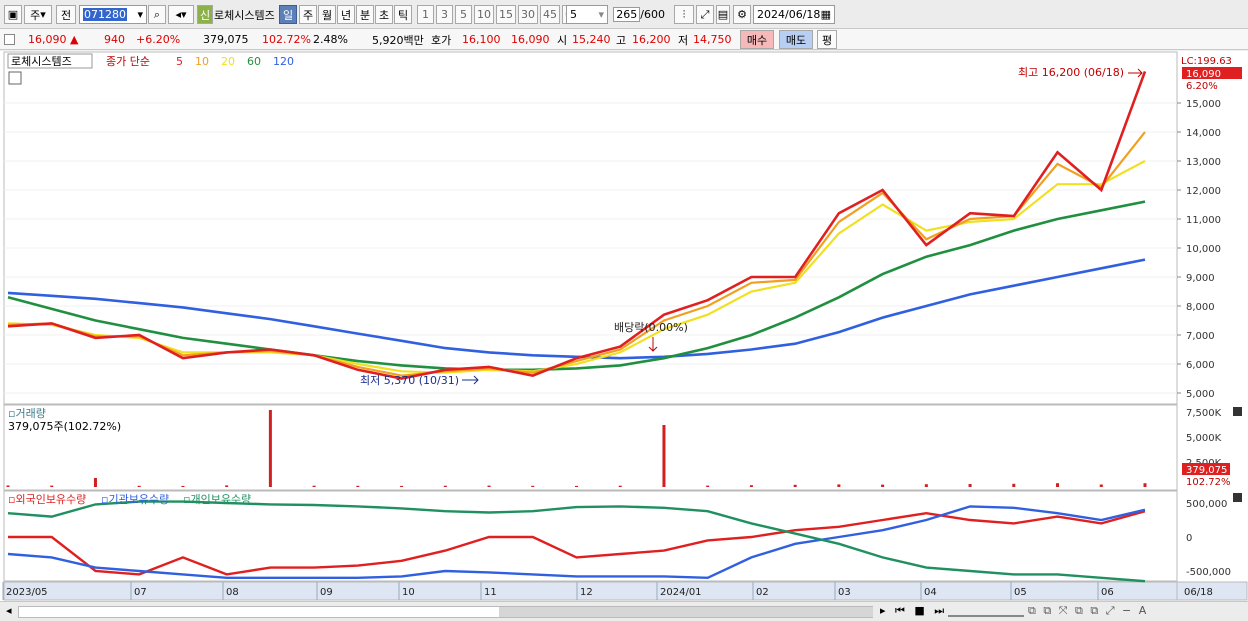  Describe the element at coordinates (327, 14) in the screenshot. I see `period-button-2: 월` at that location.